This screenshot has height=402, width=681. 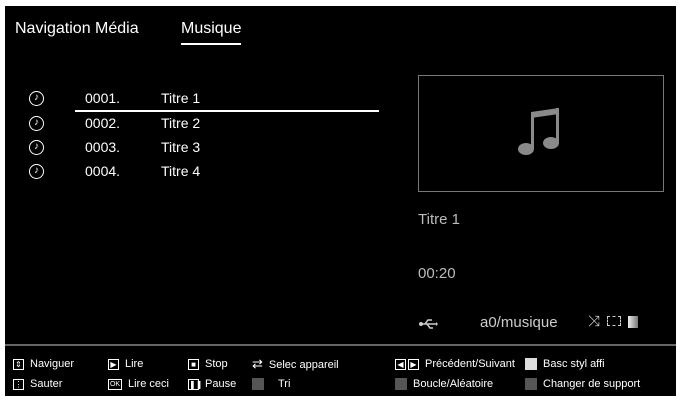 I want to click on stop-icon: ■, so click(x=193, y=364).